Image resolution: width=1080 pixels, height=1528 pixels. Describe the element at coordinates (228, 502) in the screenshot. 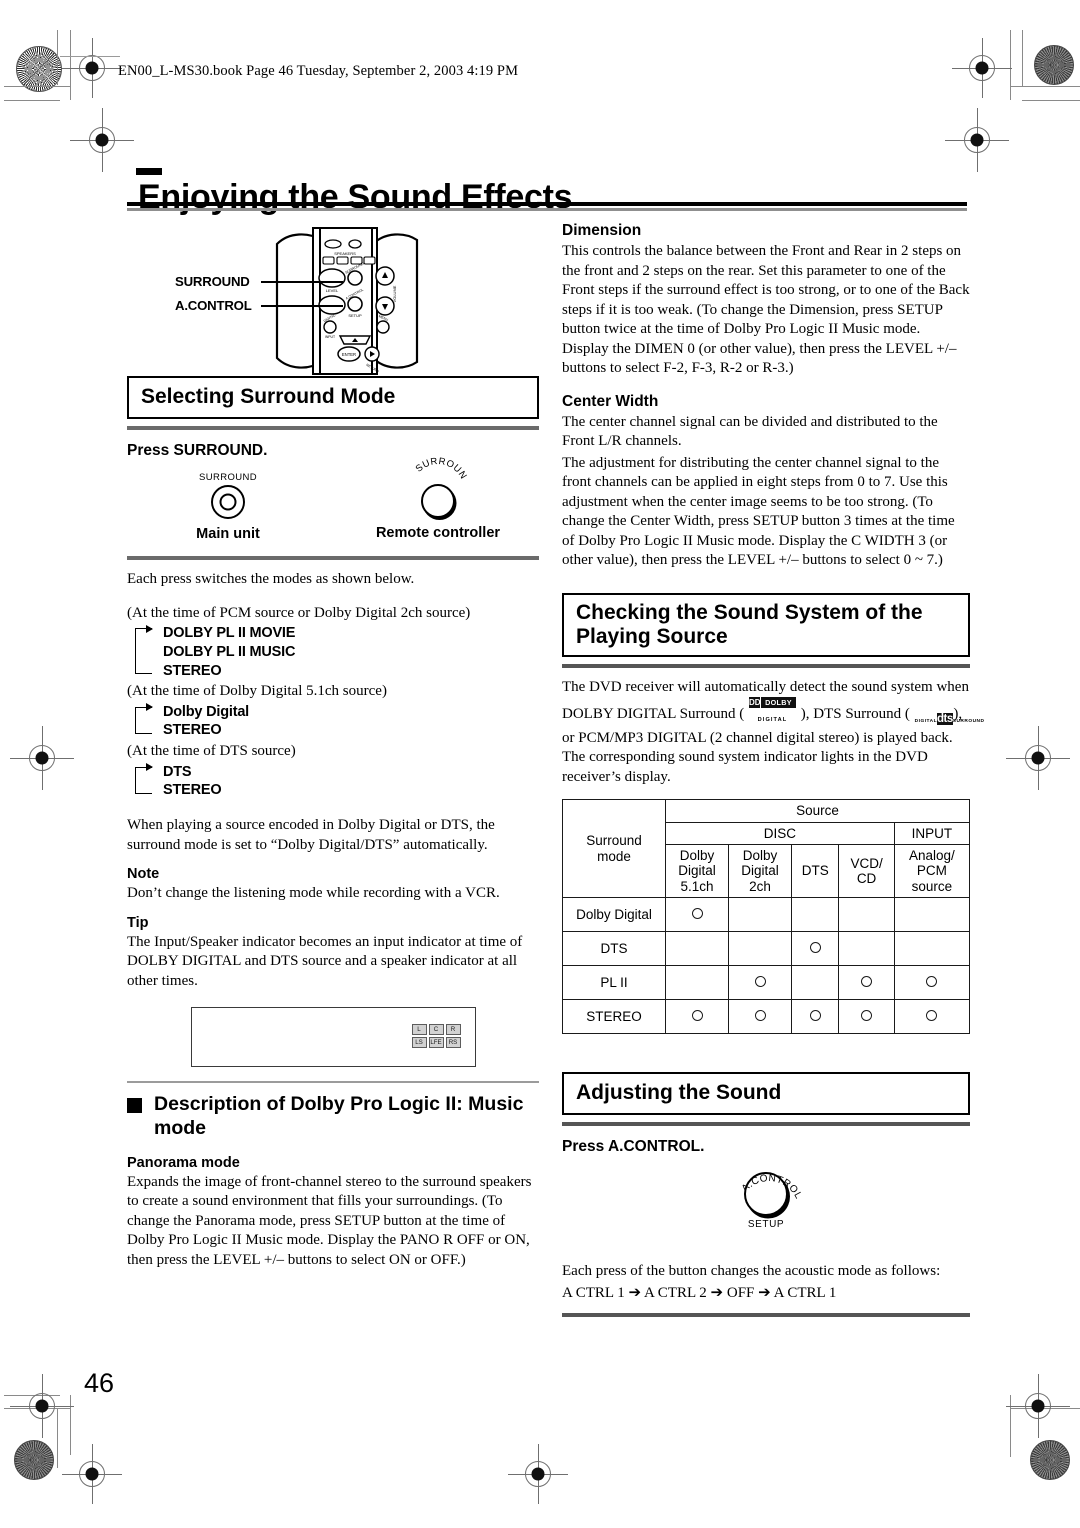

I see `surround-knob-main-unit-icon` at that location.